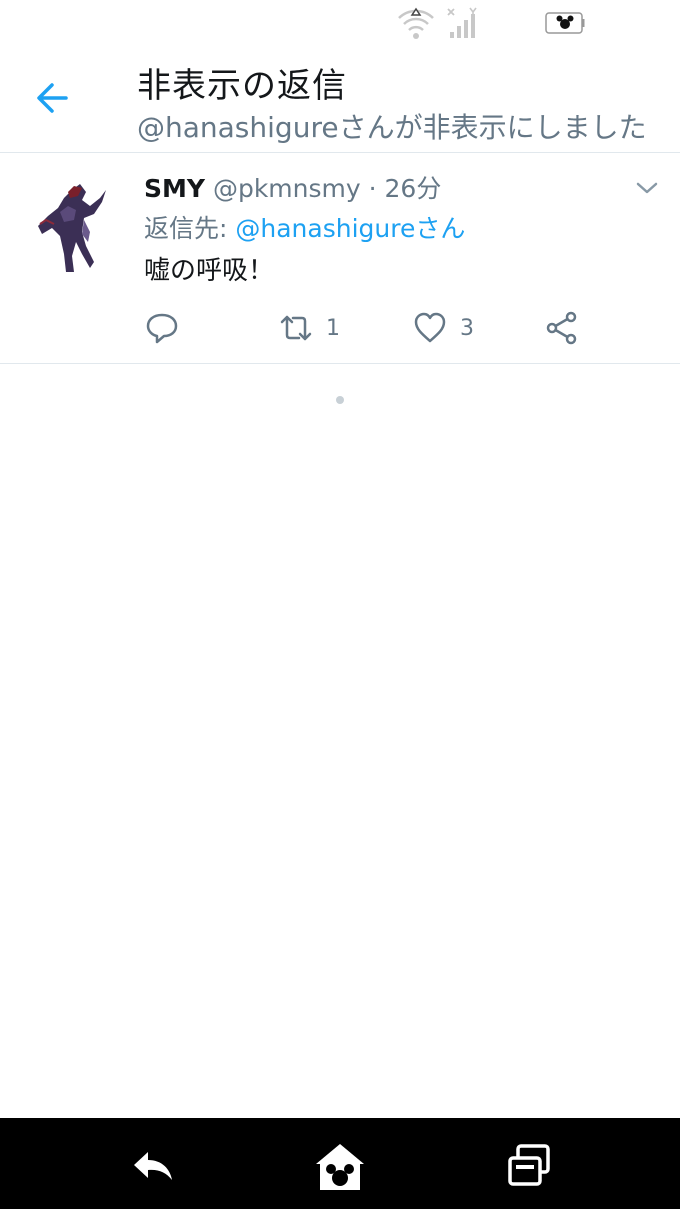 This screenshot has height=1209, width=680. Describe the element at coordinates (462, 22) in the screenshot. I see `signal-icon` at that location.